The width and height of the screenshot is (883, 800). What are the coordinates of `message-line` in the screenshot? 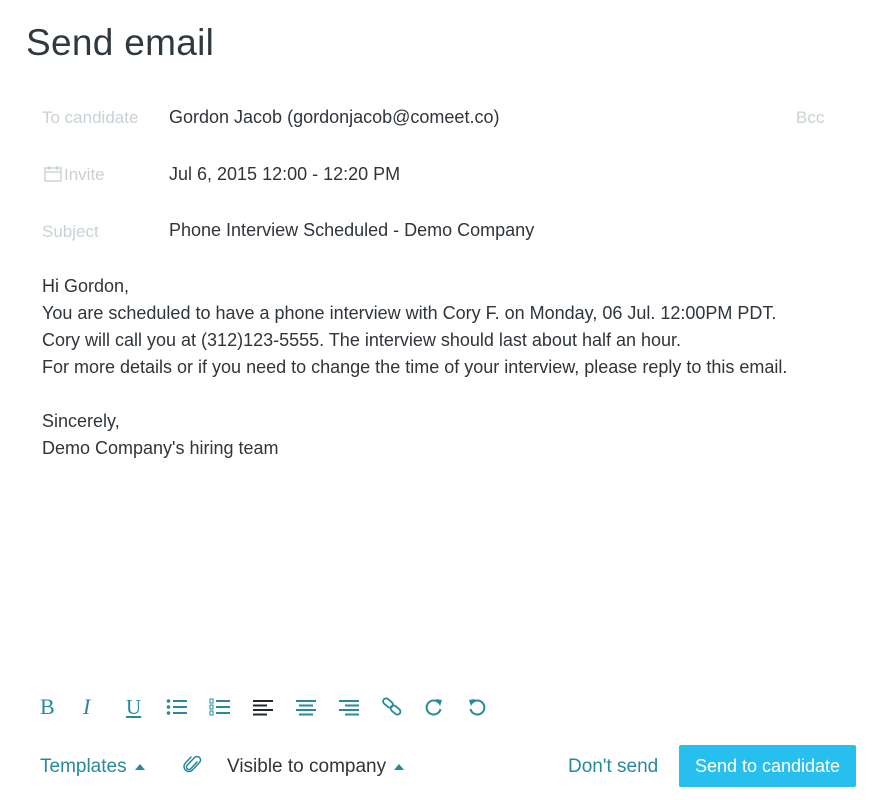 It's located at (452, 394).